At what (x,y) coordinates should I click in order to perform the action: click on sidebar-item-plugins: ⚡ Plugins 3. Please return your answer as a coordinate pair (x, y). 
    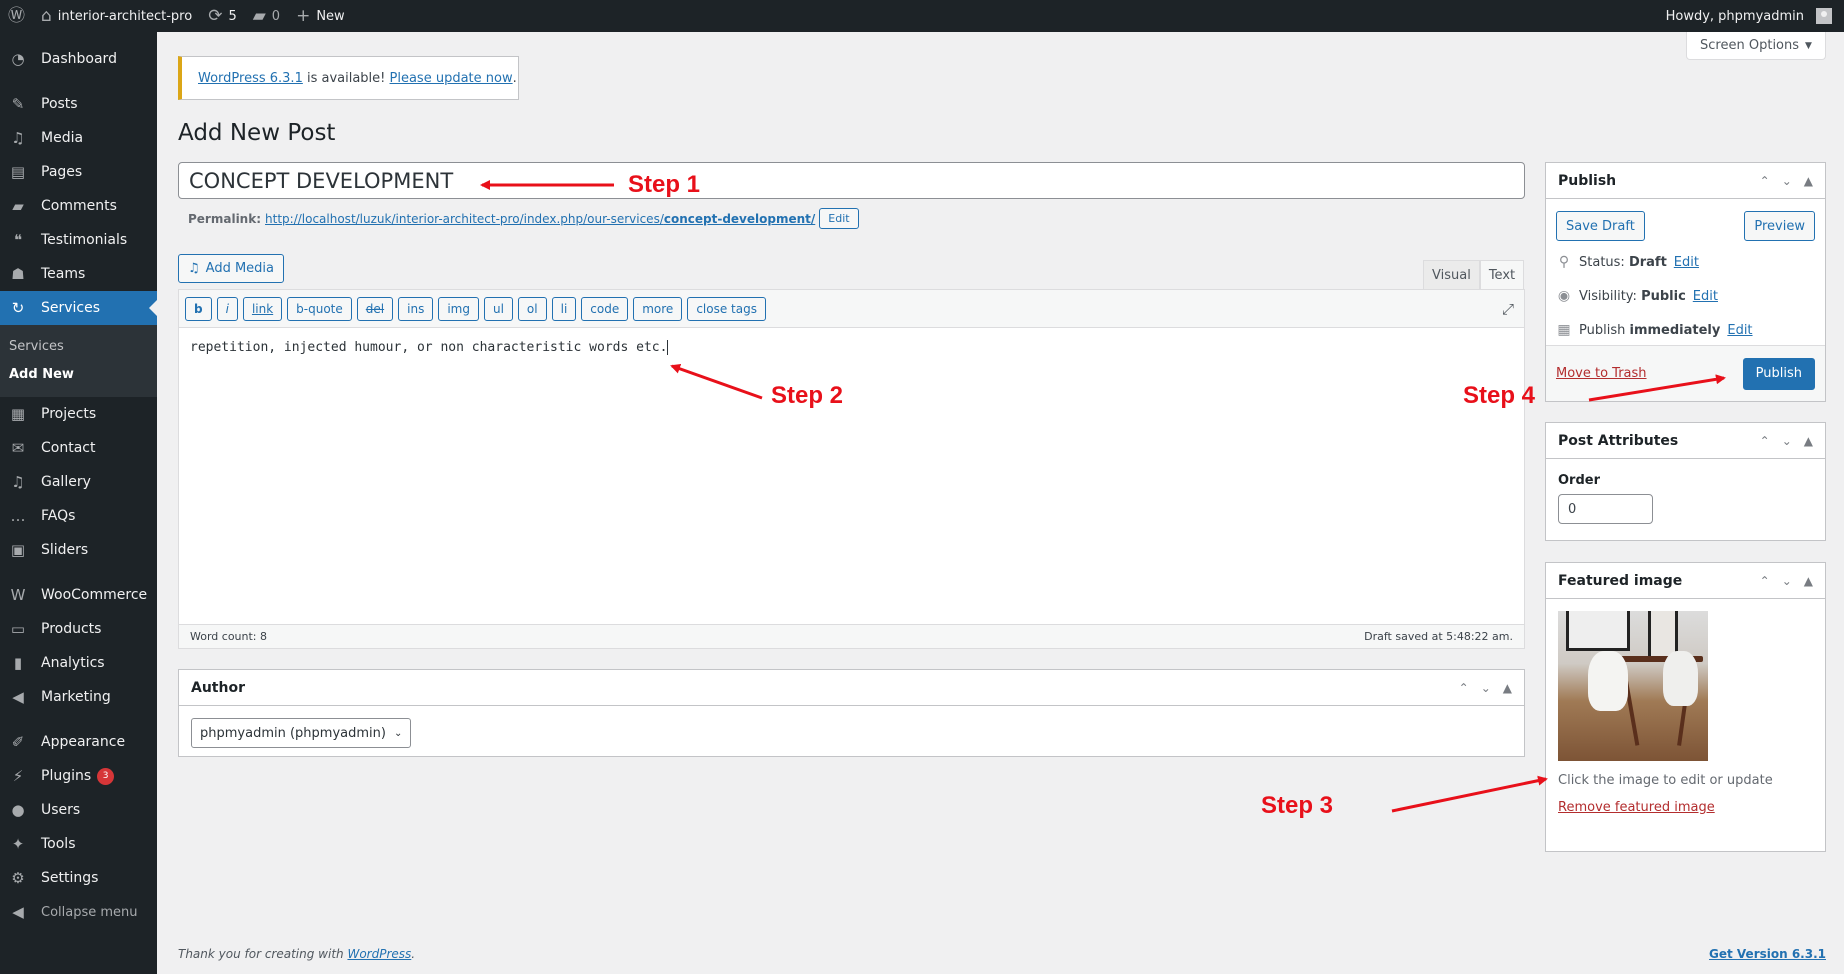
    Looking at the image, I should click on (78, 776).